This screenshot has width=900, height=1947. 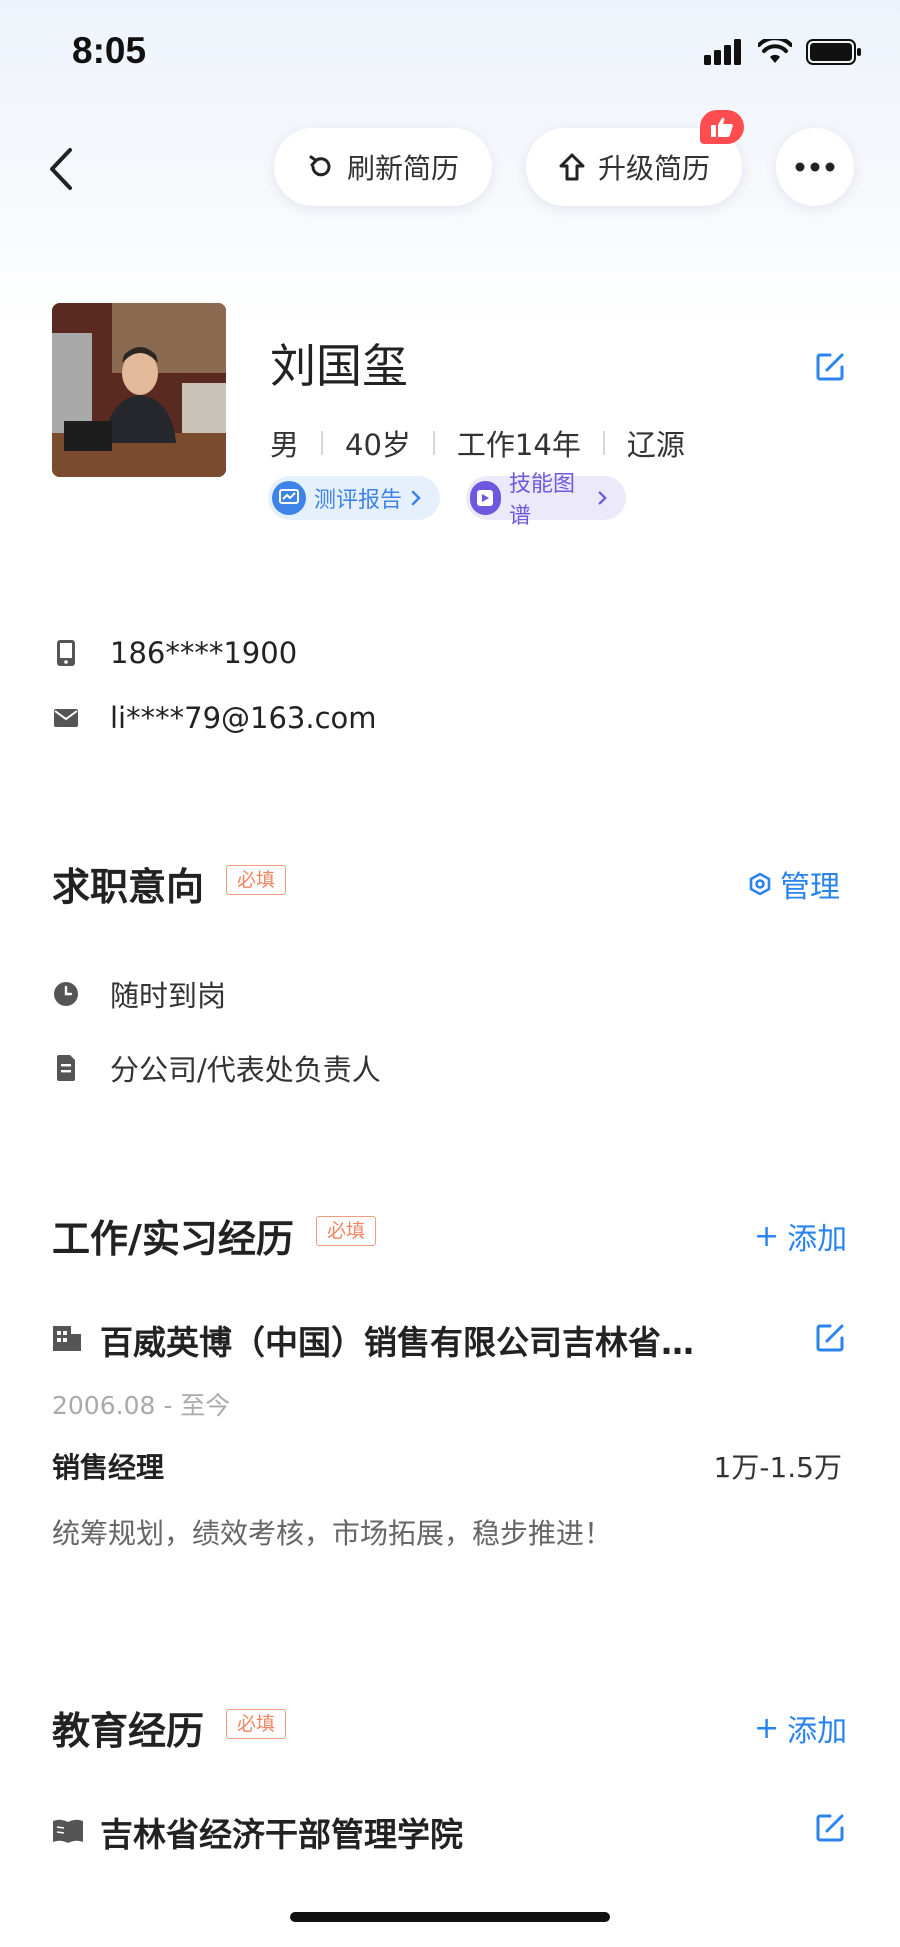 What do you see at coordinates (810, 887) in the screenshot?
I see `manage-label: 管理` at bounding box center [810, 887].